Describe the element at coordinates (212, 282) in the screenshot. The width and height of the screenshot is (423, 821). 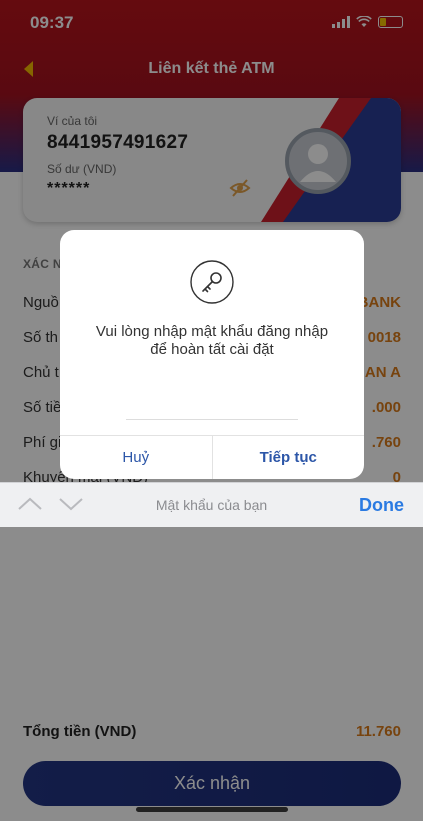
I see `key-icon` at that location.